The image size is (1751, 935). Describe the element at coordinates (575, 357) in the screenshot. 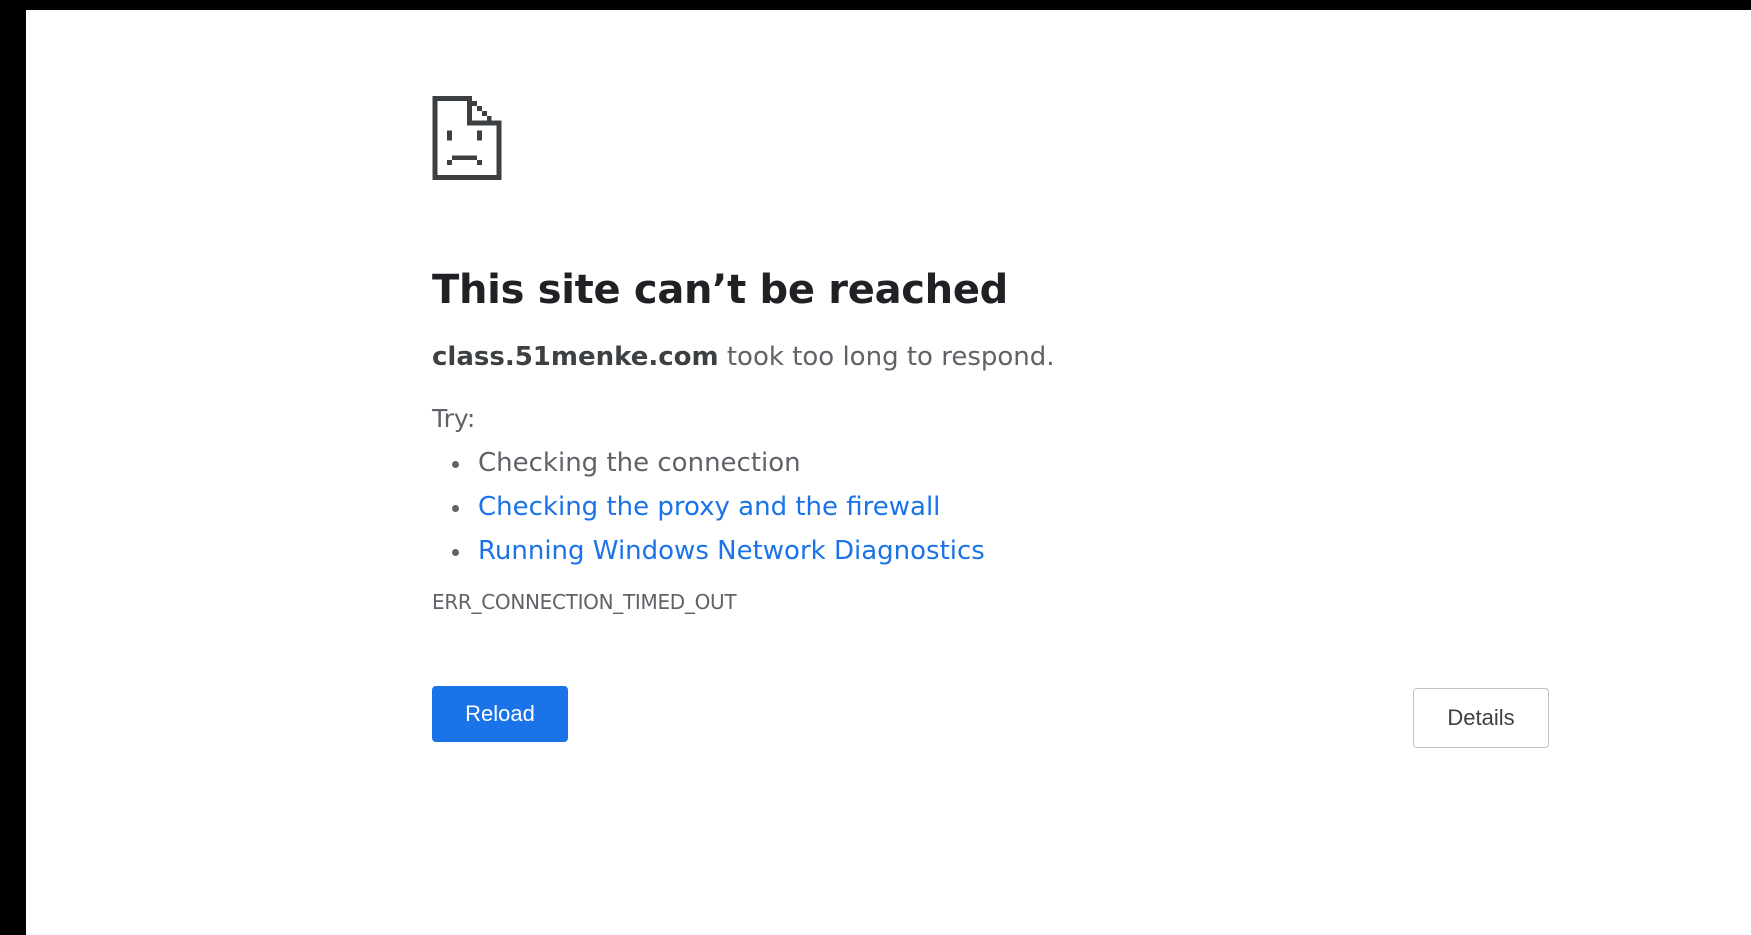

I see `error-host: class.51menke.com` at that location.